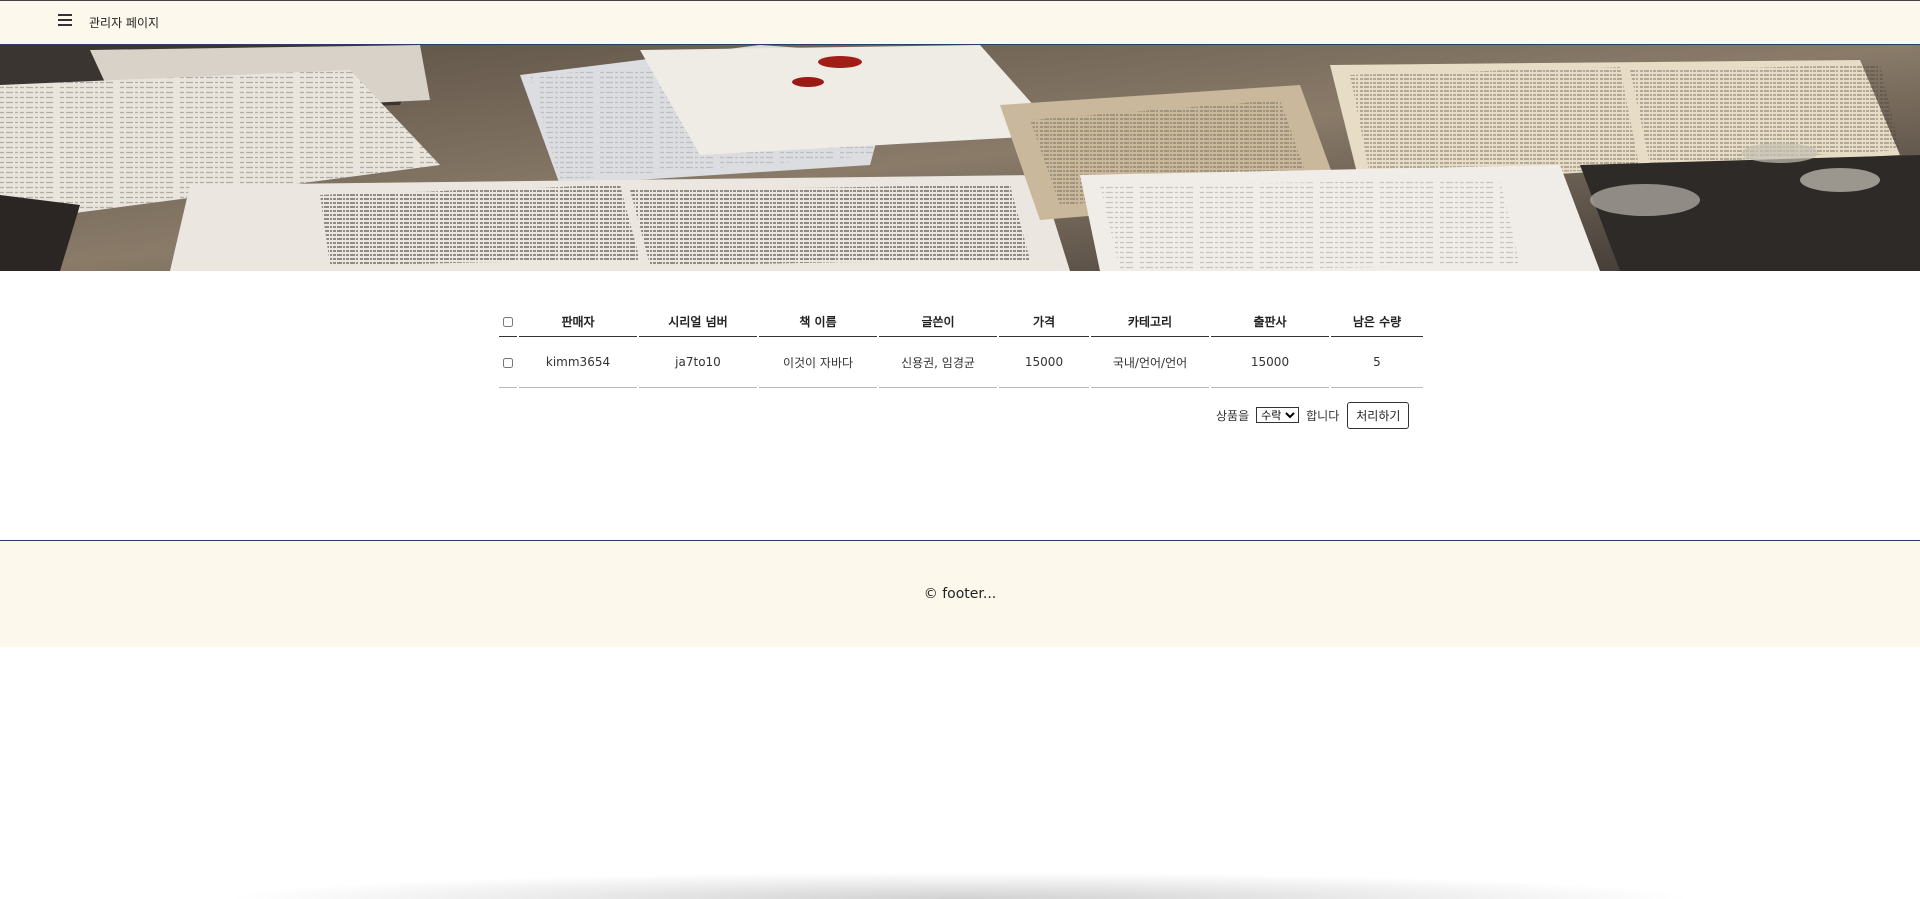 The image size is (1920, 899). Describe the element at coordinates (698, 362) in the screenshot. I see `cell-serial: ja7to10` at that location.